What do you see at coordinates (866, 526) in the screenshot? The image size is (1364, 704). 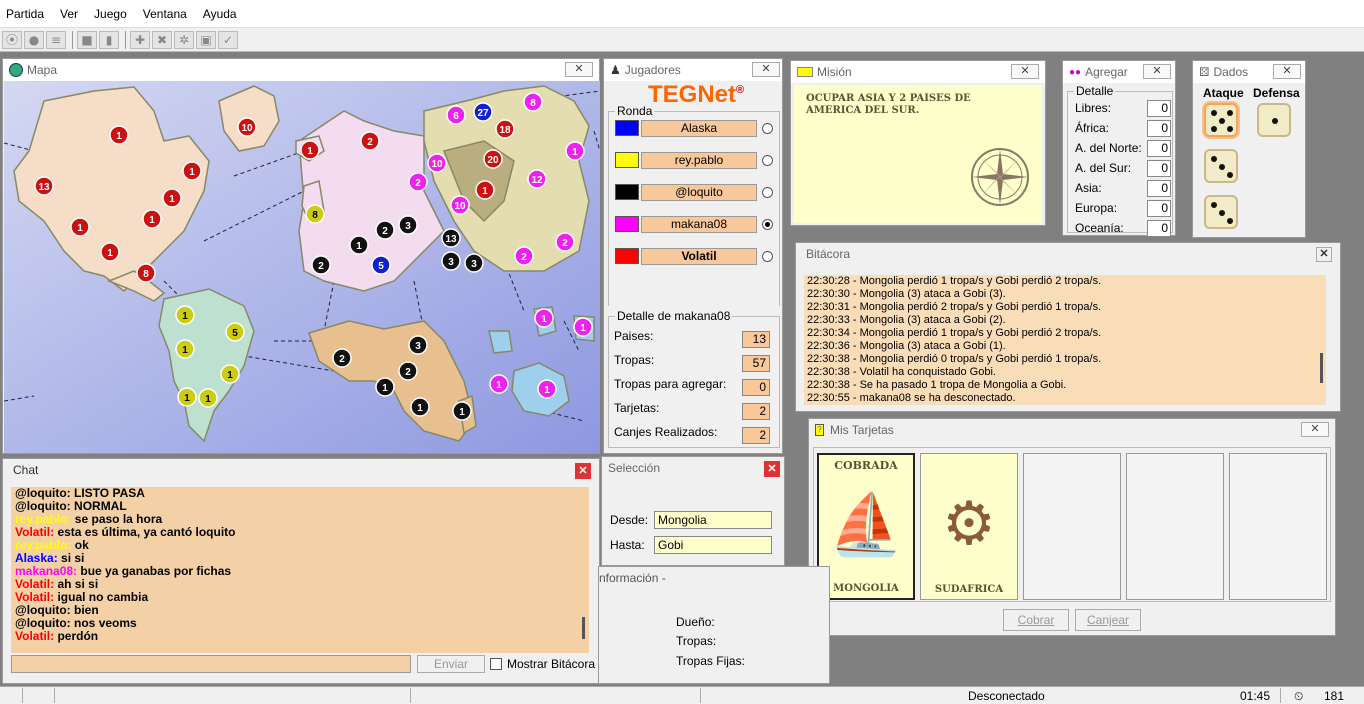 I see `country-card: COBRADA ⛵ MONGOLIA` at bounding box center [866, 526].